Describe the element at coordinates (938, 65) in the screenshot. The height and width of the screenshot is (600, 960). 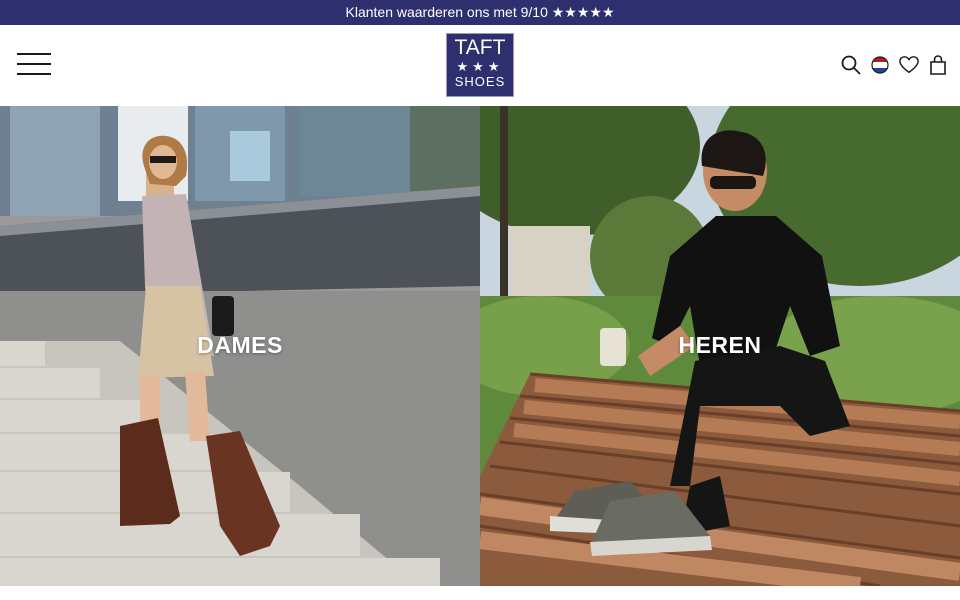
I see `bag-icon` at that location.